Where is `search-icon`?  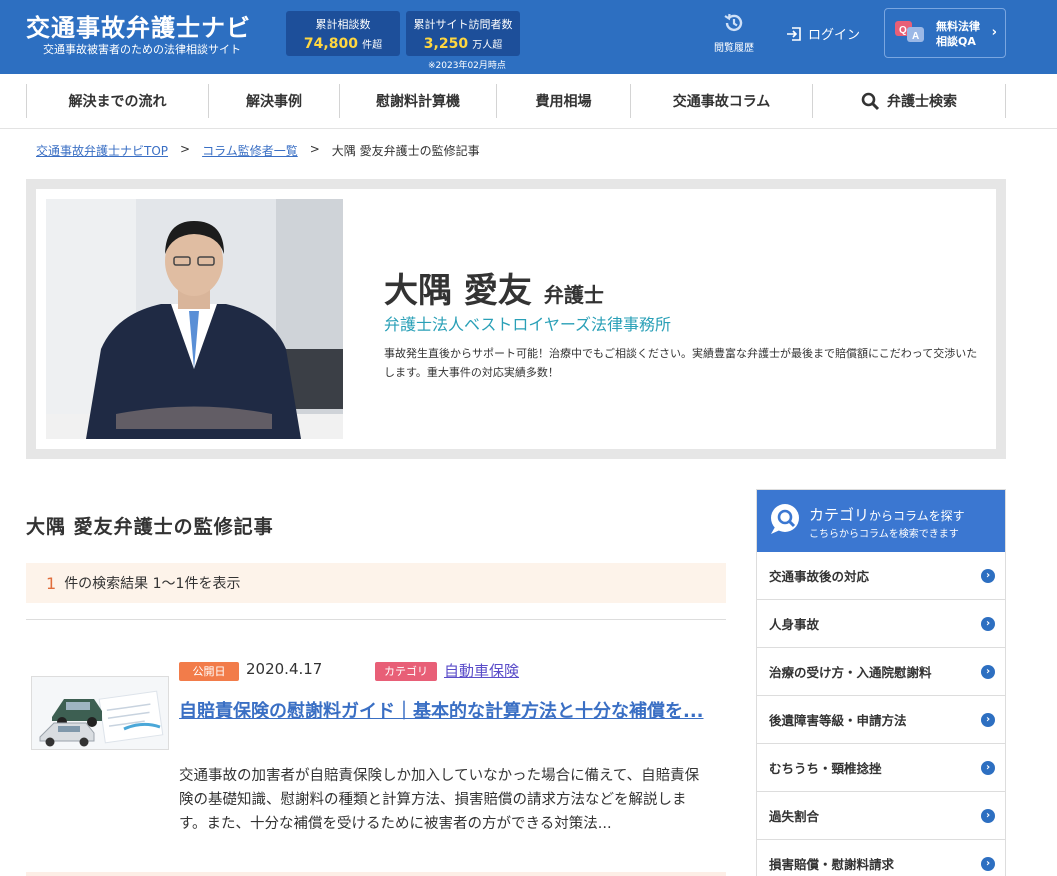
search-icon is located at coordinates (870, 101).